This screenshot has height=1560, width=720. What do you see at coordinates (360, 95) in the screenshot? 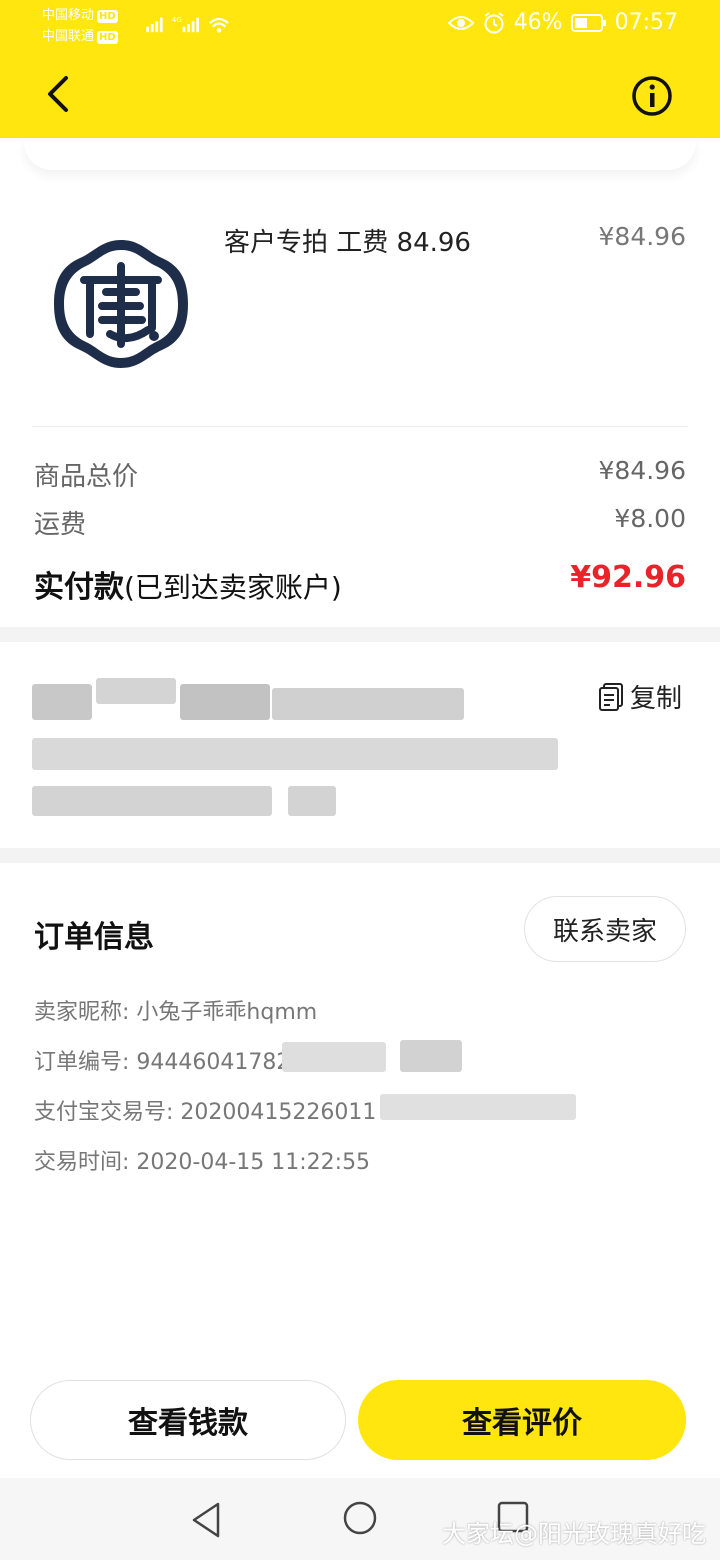
I see `top-navbar` at bounding box center [360, 95].